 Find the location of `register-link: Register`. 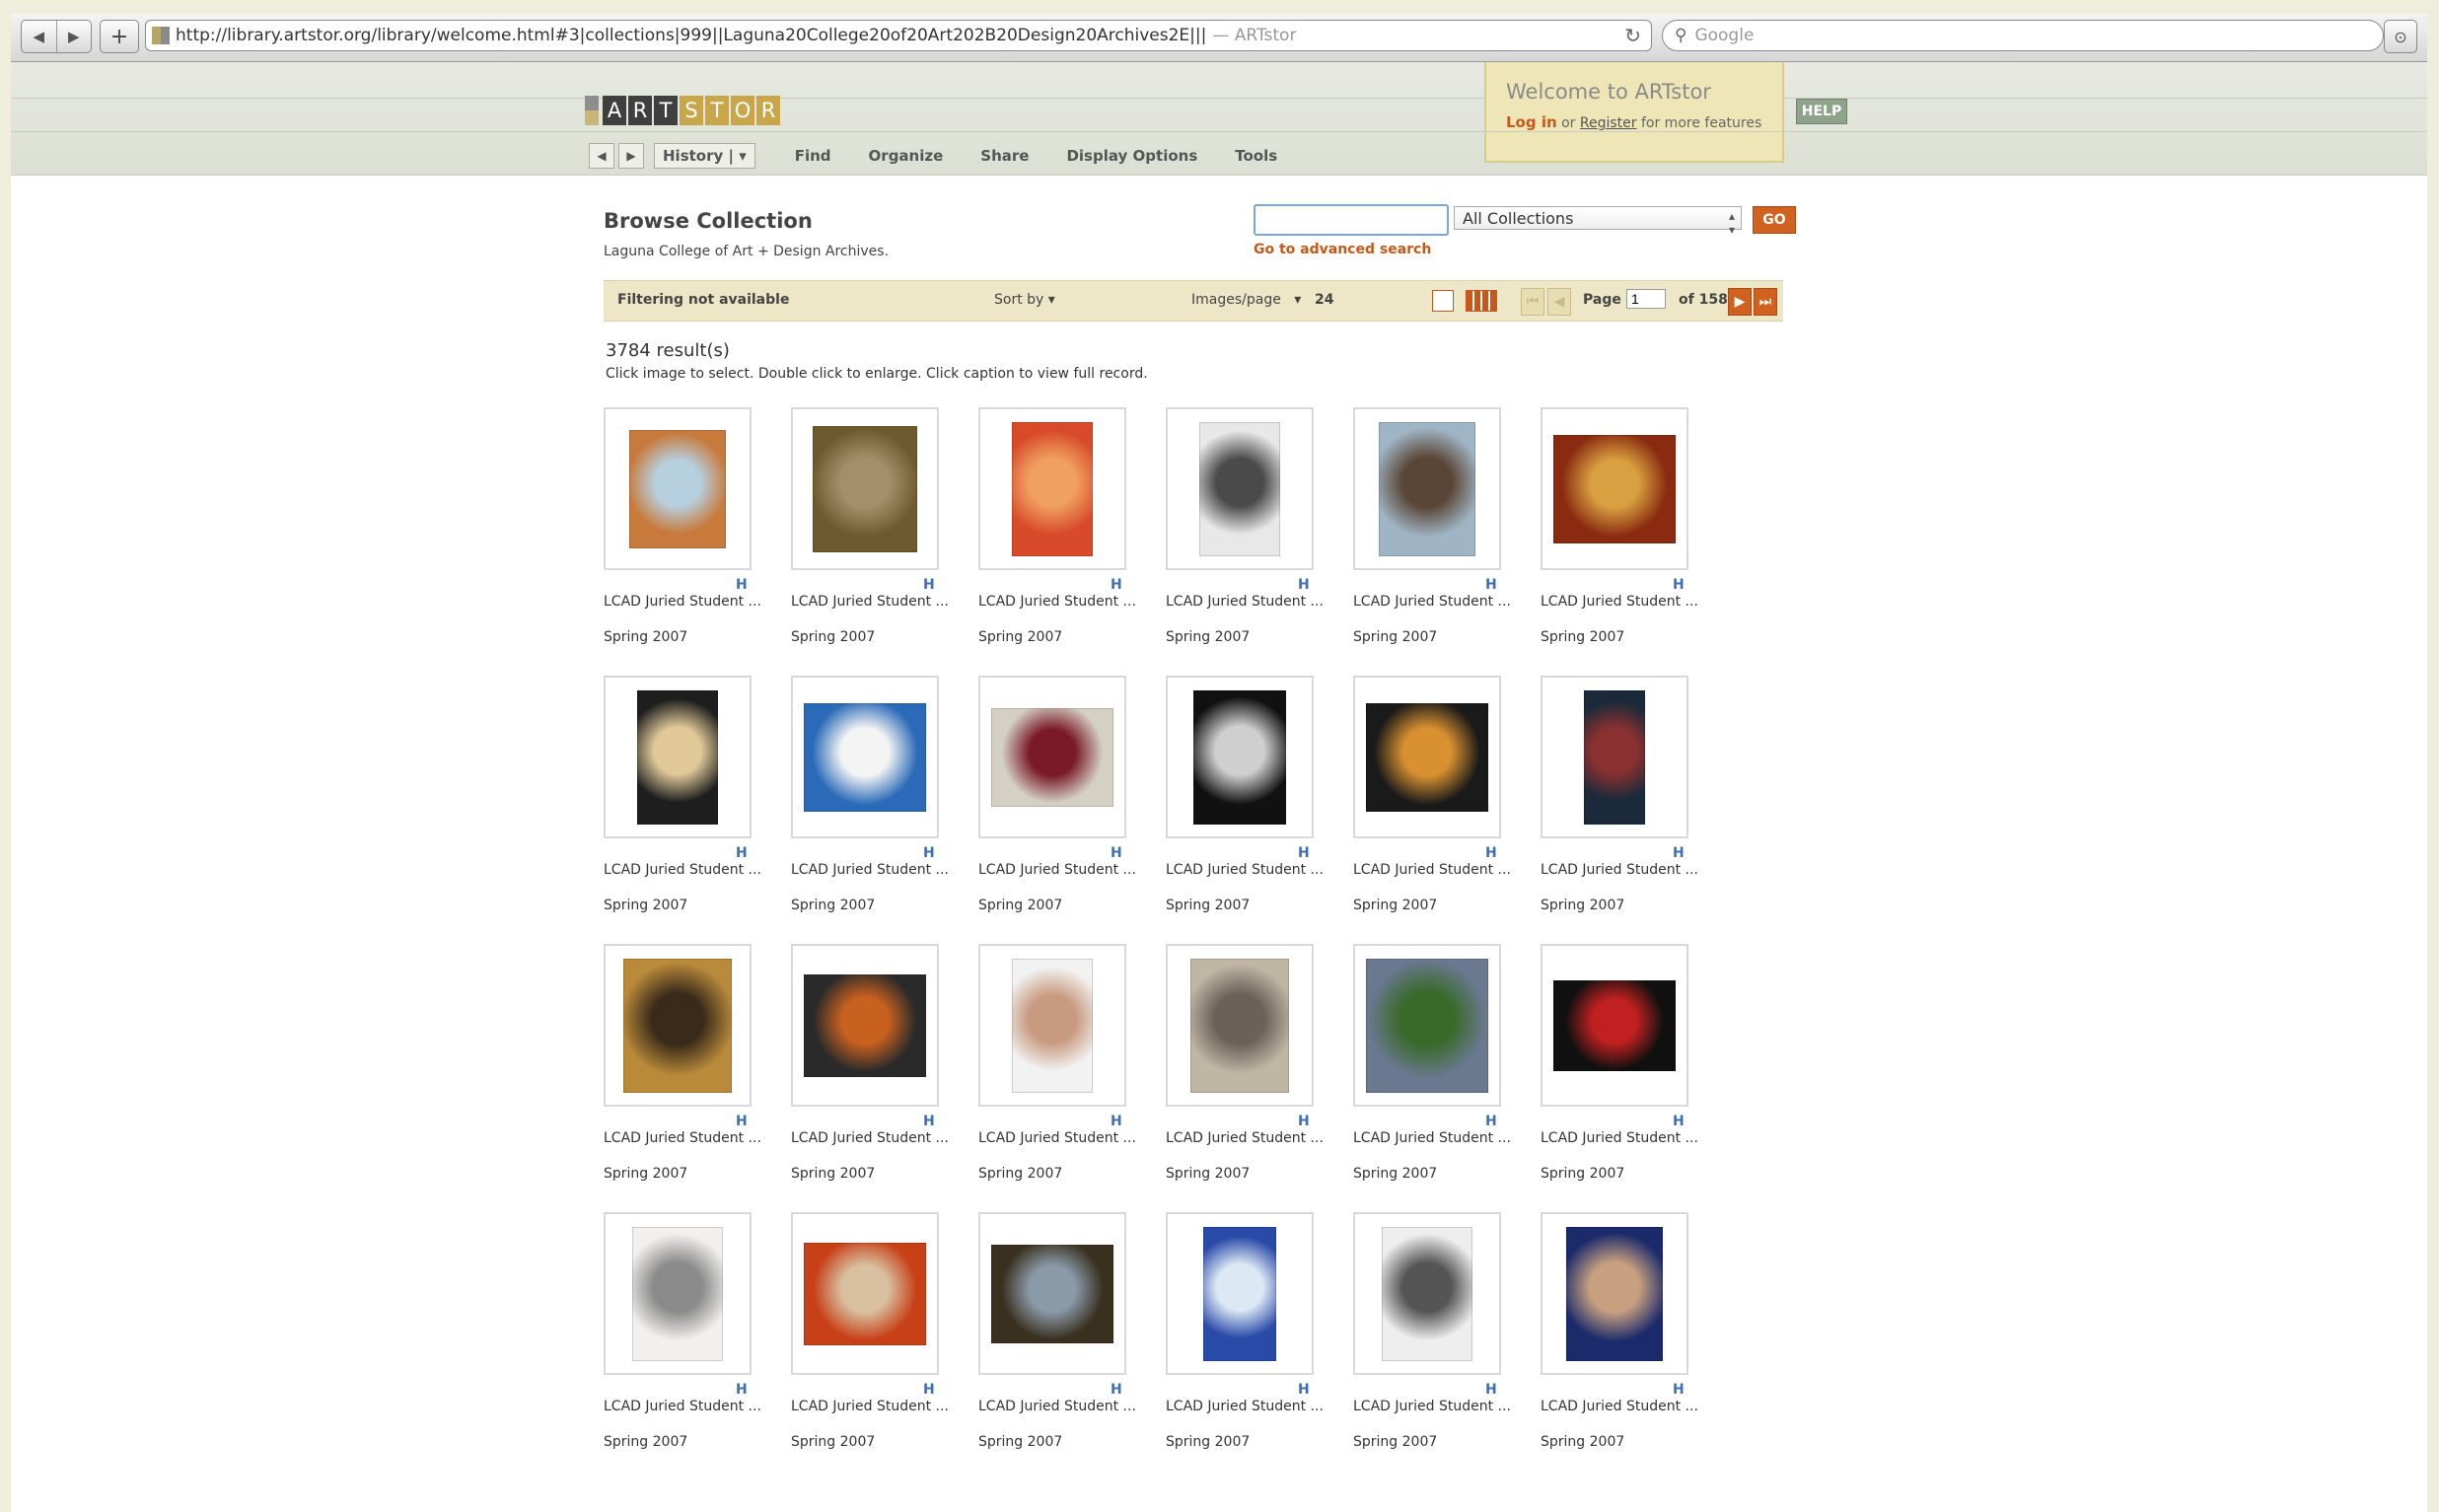

register-link: Register is located at coordinates (1608, 123).